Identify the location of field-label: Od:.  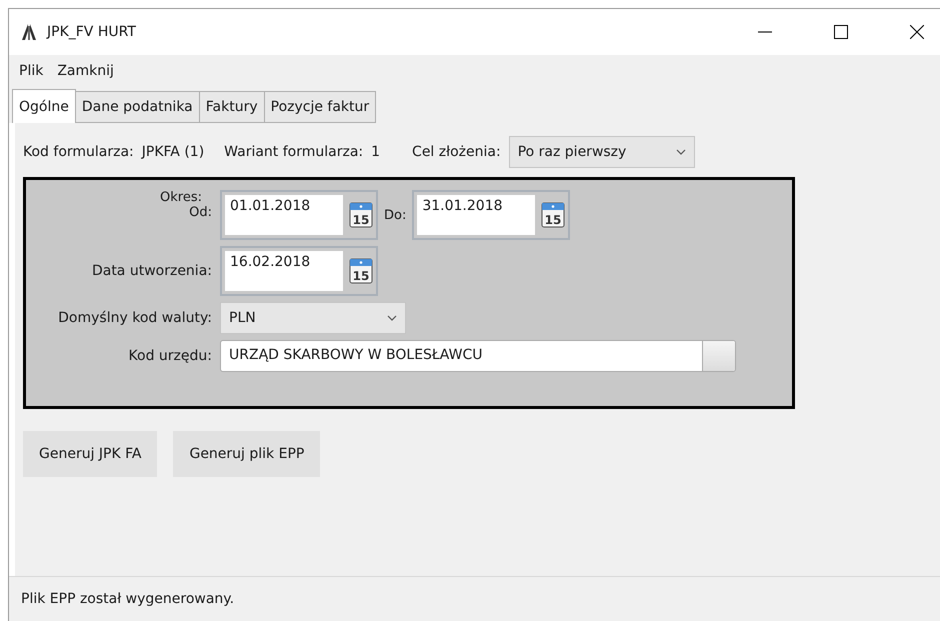
(200, 212).